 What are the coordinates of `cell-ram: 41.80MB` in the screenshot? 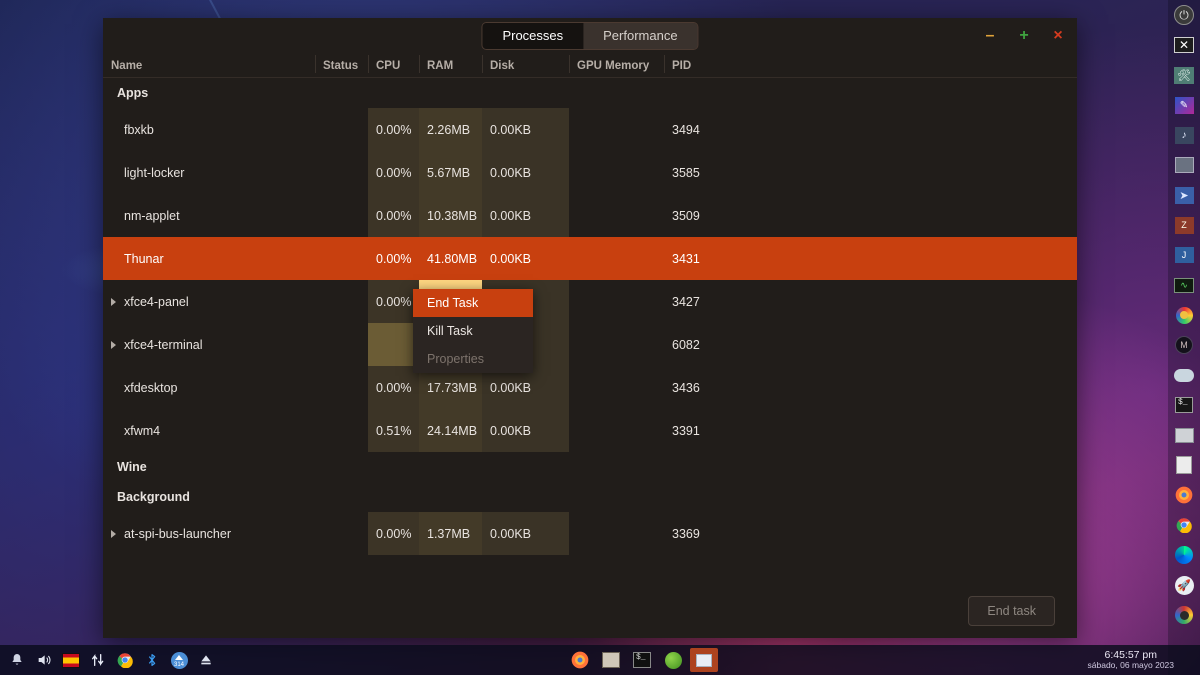 It's located at (452, 258).